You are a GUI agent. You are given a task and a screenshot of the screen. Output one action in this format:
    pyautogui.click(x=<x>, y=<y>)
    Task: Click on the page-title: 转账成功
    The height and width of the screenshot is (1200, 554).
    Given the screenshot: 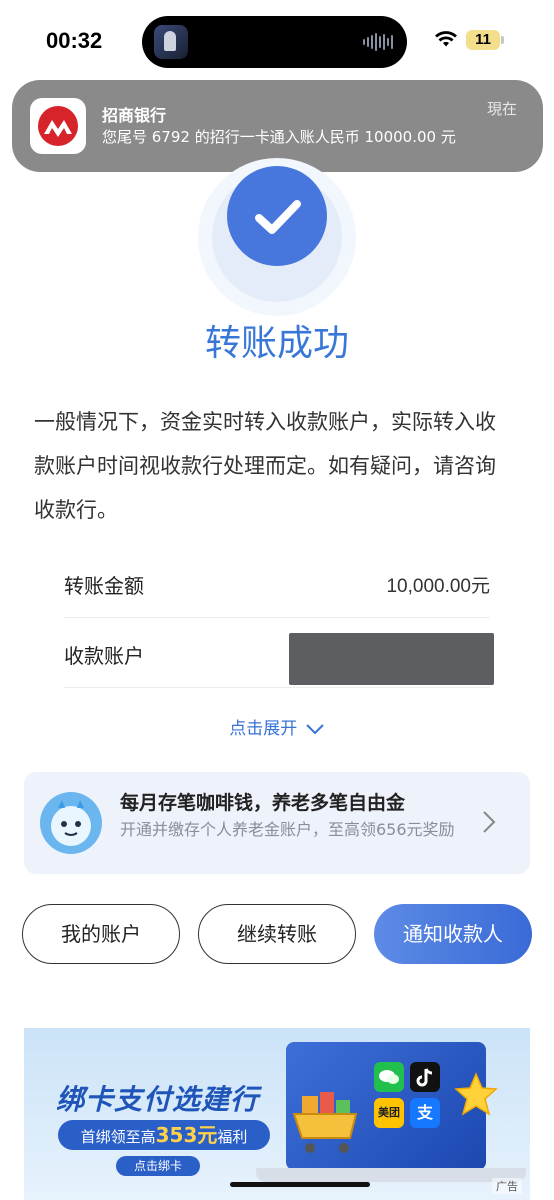 What is the action you would take?
    pyautogui.click(x=276, y=343)
    